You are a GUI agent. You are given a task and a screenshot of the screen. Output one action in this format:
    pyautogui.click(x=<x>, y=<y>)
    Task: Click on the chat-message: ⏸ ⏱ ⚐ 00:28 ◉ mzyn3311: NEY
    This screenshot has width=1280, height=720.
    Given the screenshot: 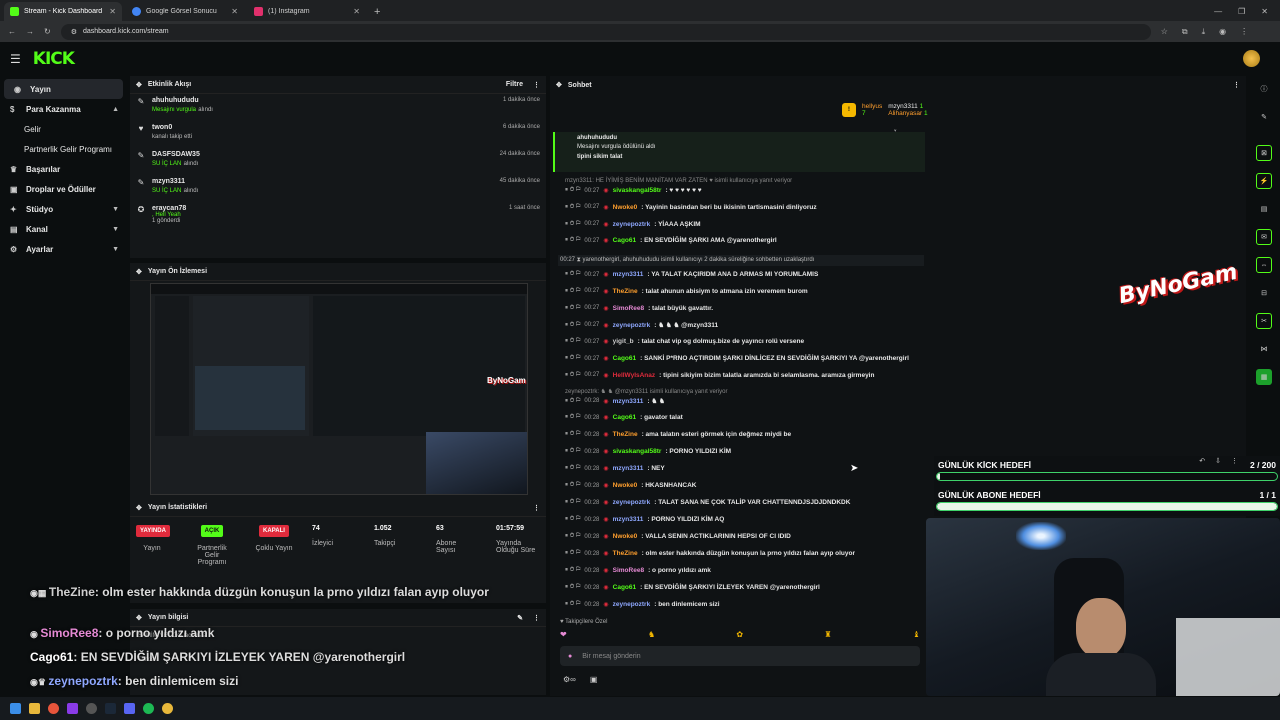 What is the action you would take?
    pyautogui.click(x=615, y=468)
    